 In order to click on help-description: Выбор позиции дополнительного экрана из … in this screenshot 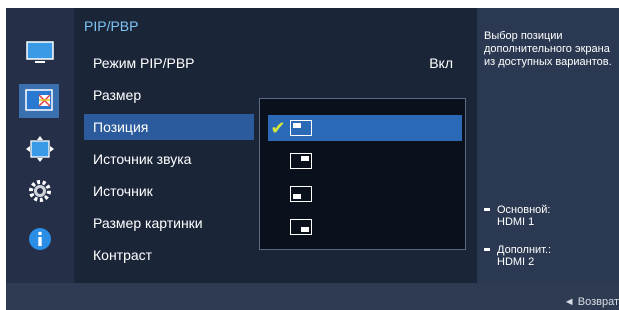, I will do `click(548, 49)`.